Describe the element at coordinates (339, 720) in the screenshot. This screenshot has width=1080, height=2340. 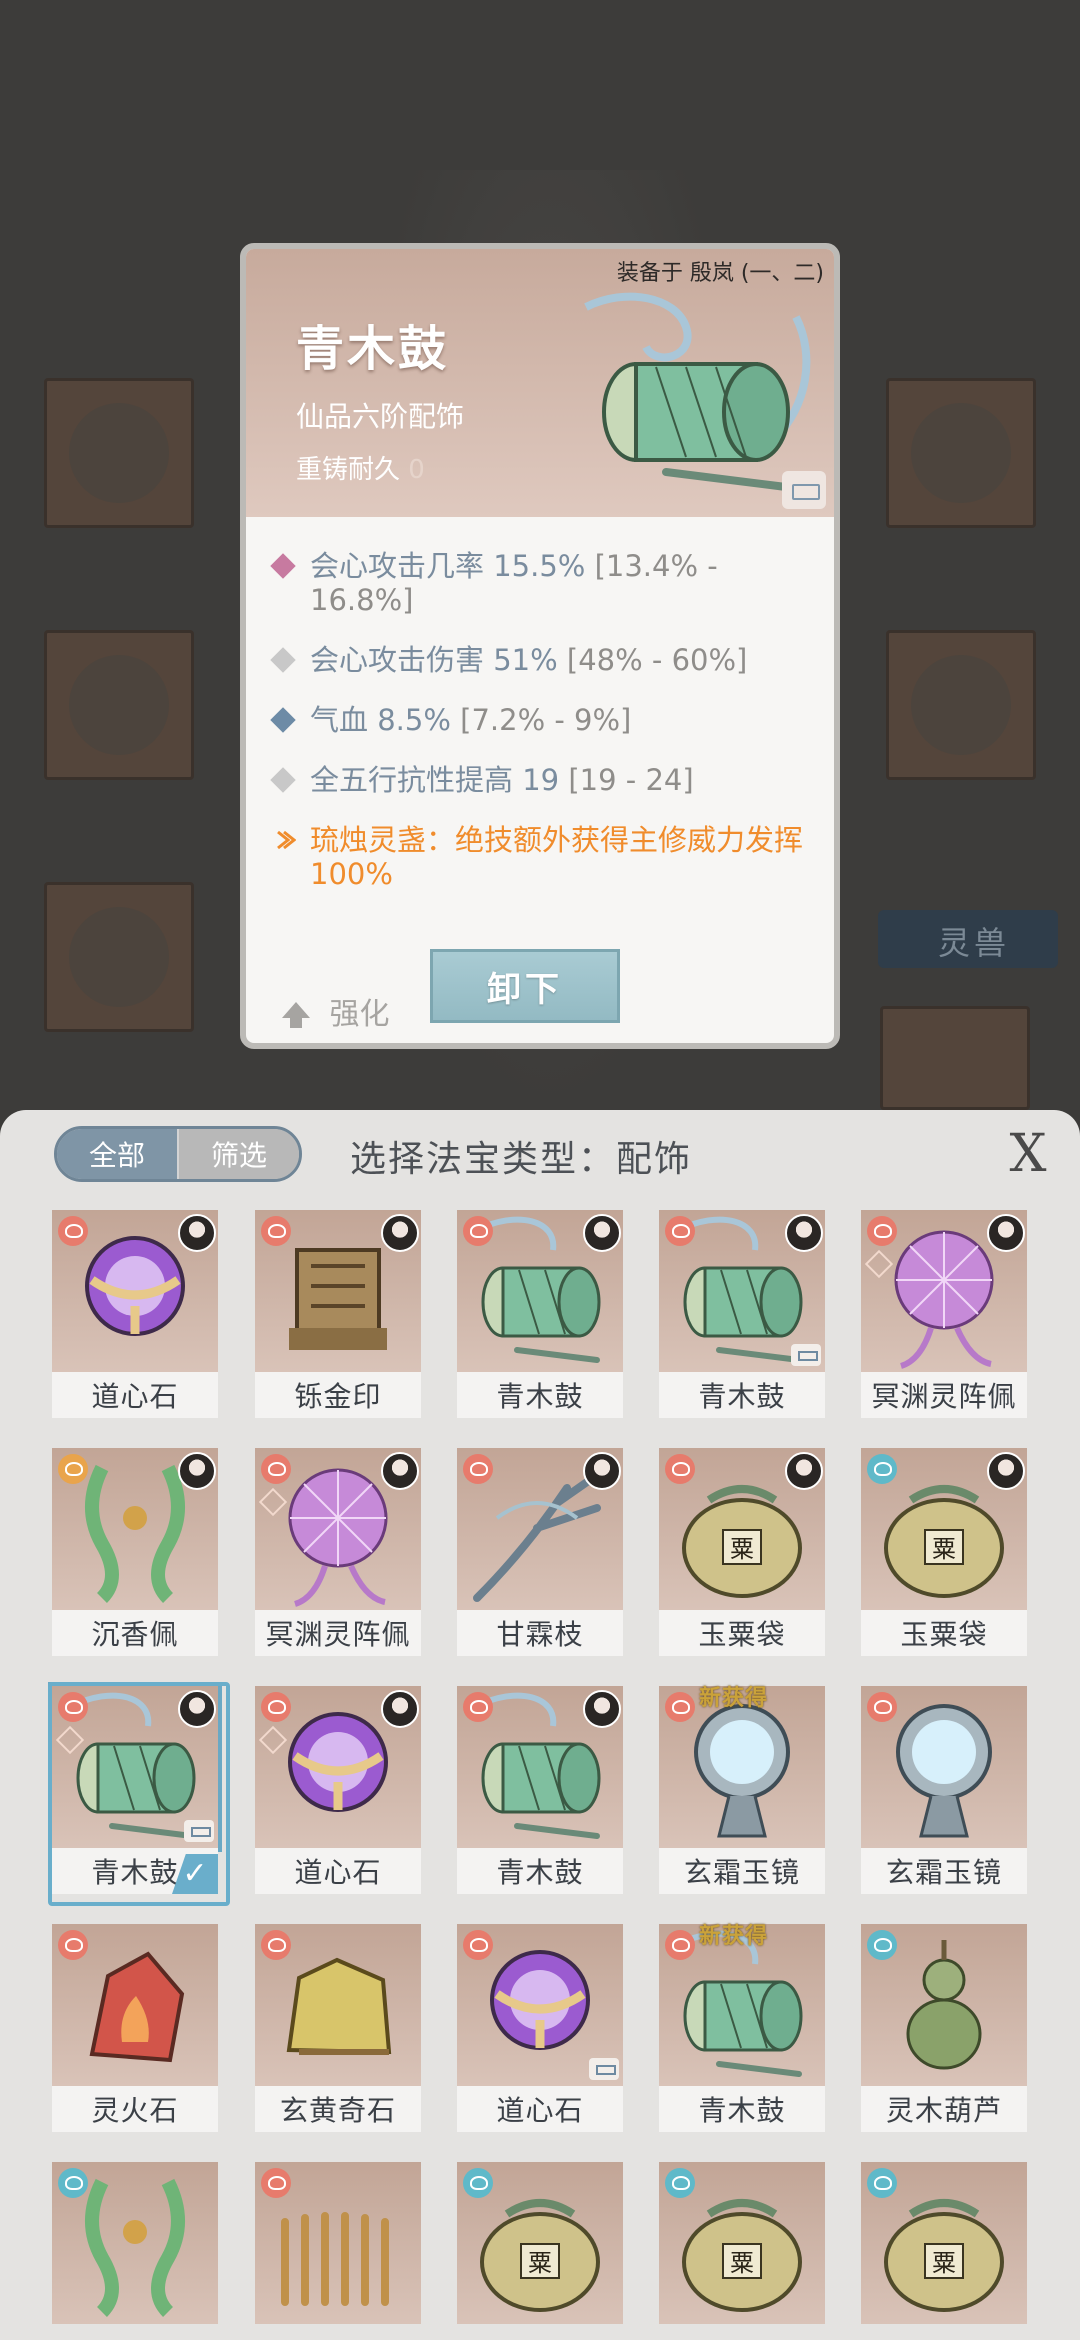
I see `stat-name: 气血` at that location.